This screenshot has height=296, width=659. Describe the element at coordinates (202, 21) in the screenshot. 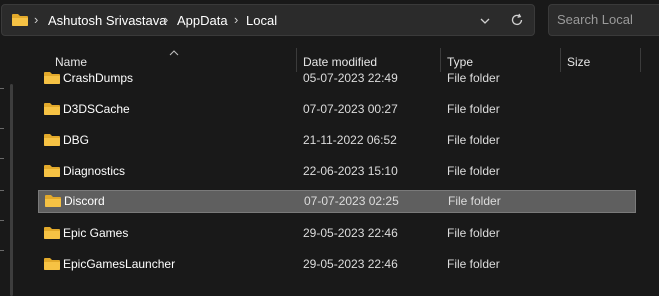

I see `breadcrumb-appdata: AppData` at that location.